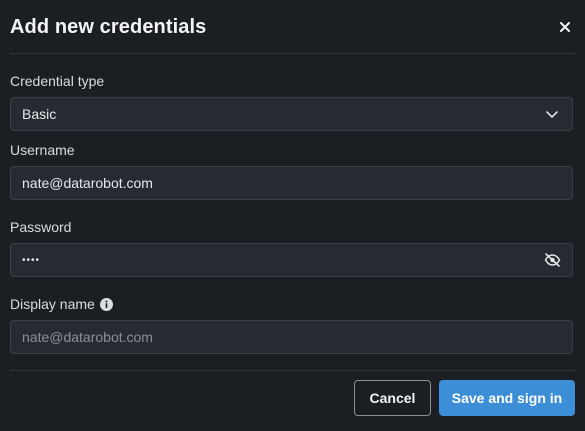 The width and height of the screenshot is (585, 431). I want to click on username-value: nate@datarobot.com, so click(87, 183).